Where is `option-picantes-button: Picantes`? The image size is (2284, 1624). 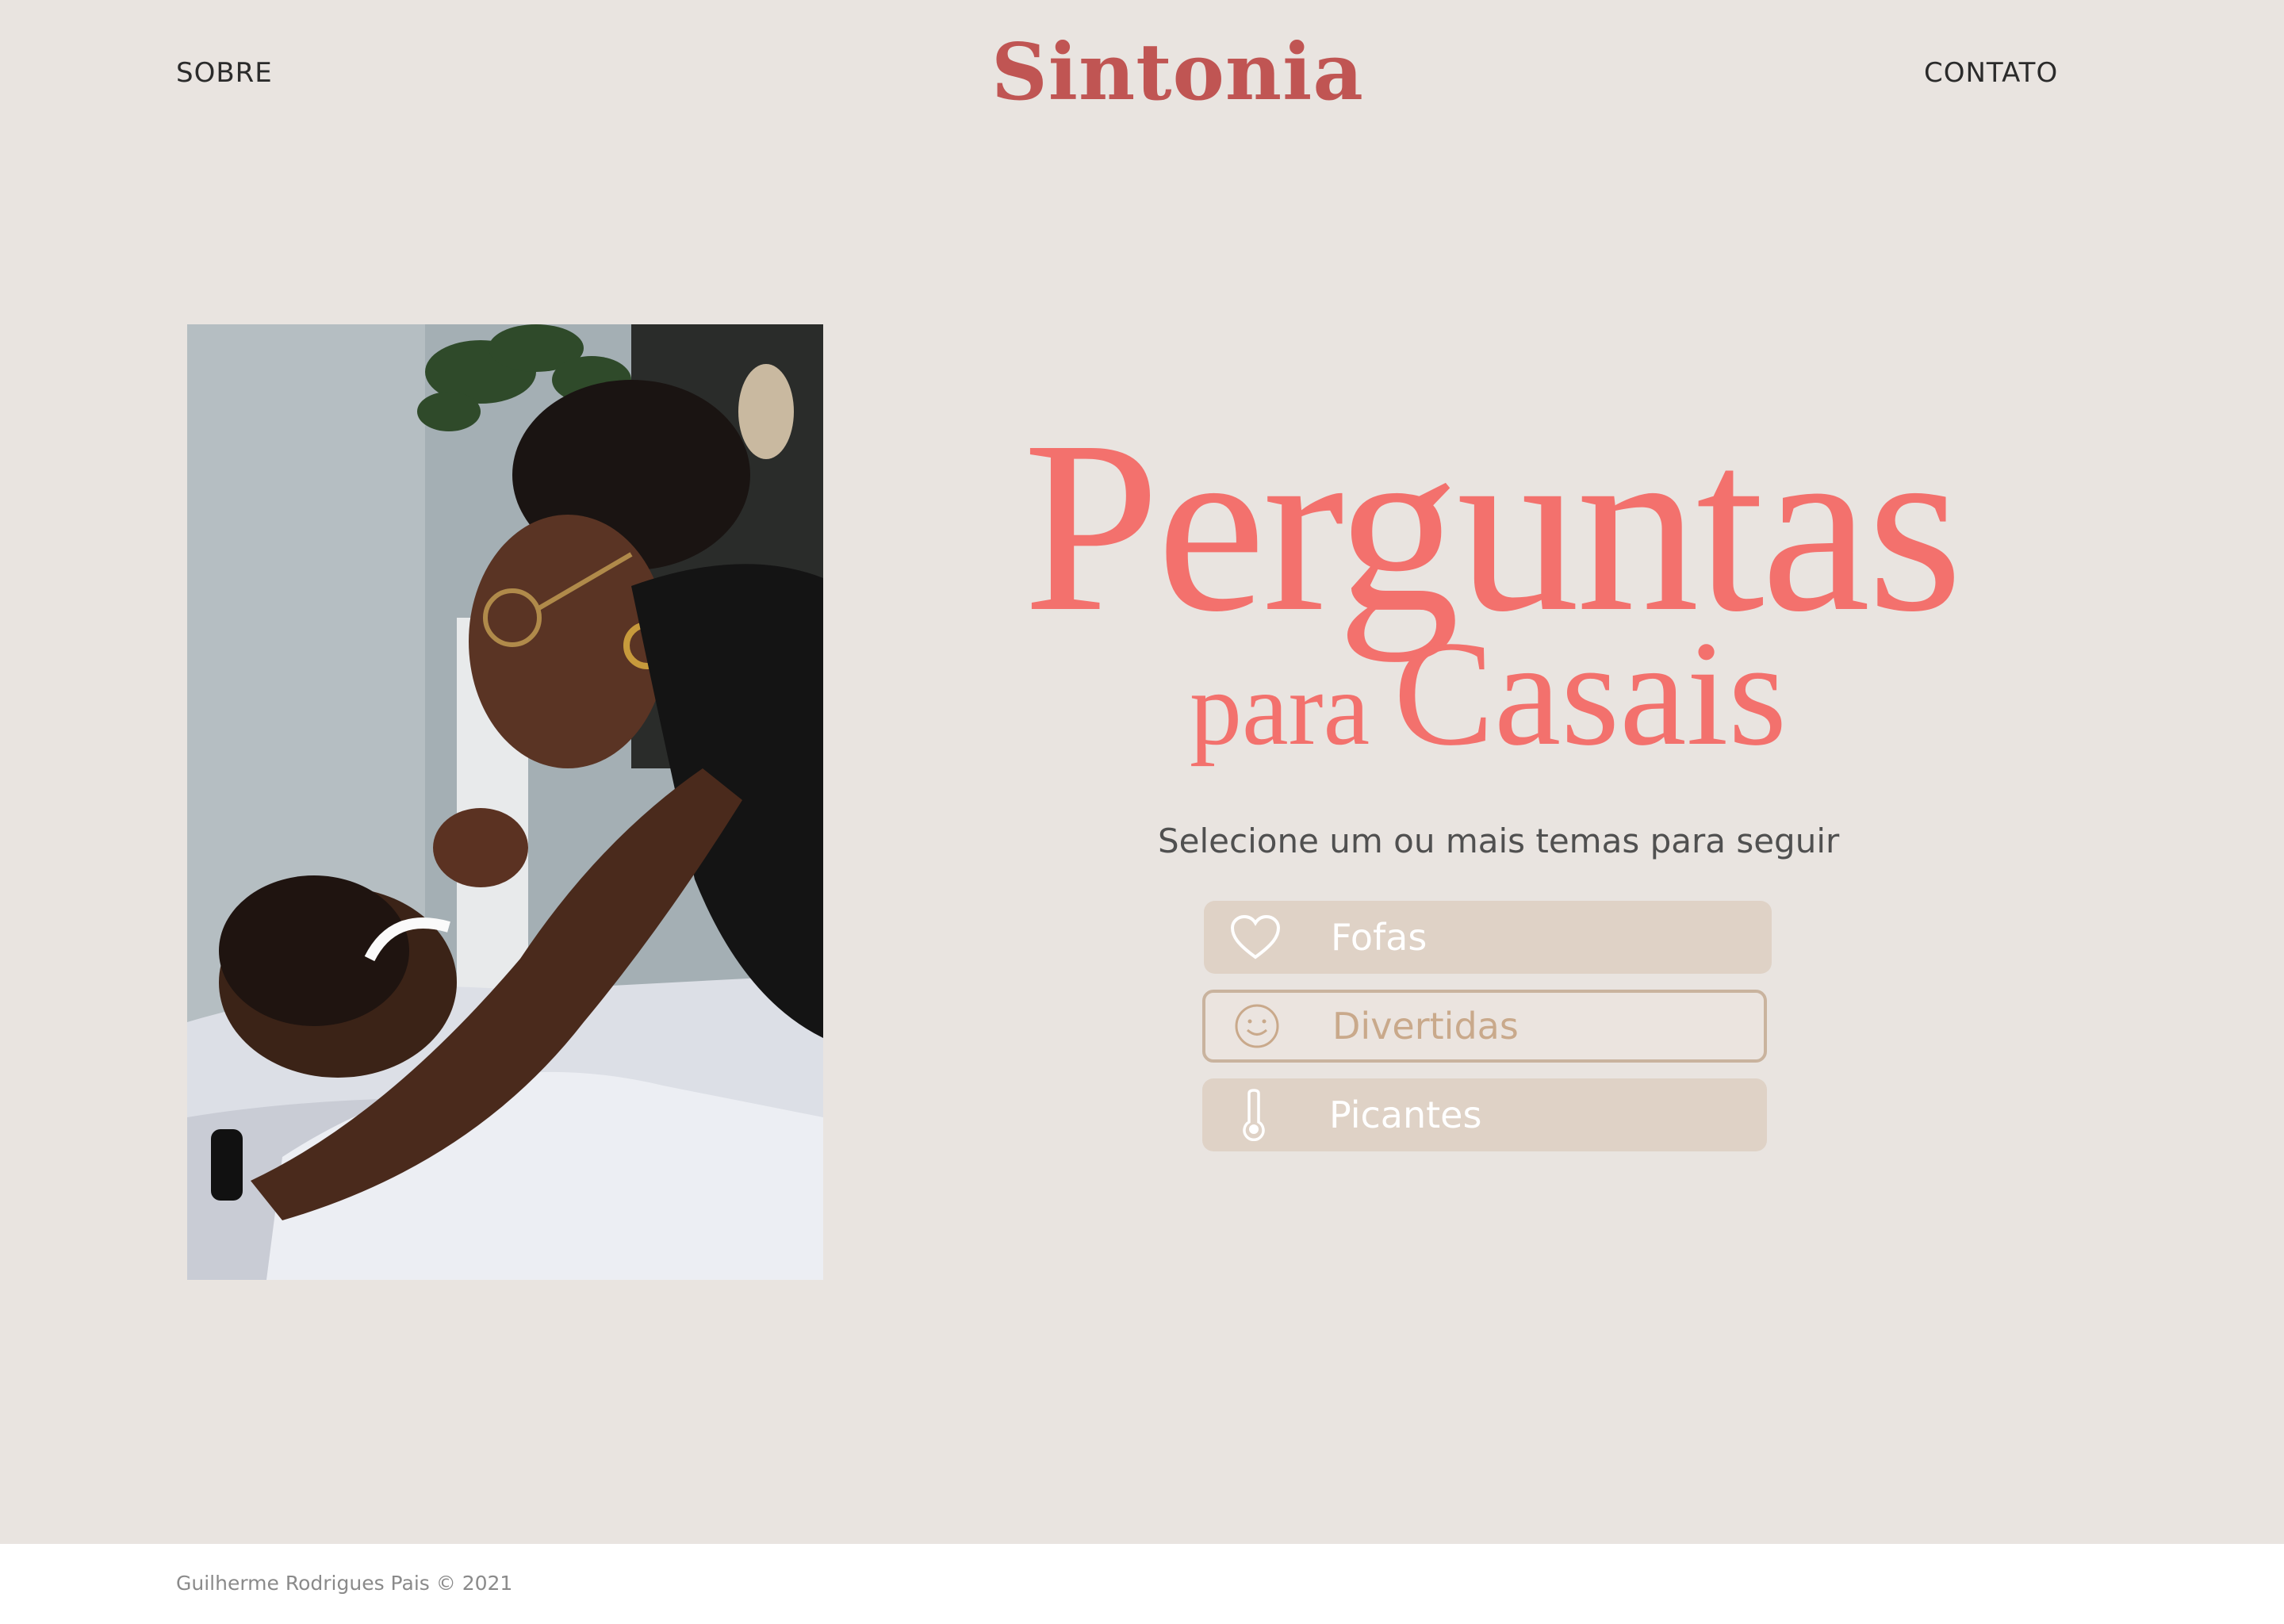 option-picantes-button: Picantes is located at coordinates (1484, 1114).